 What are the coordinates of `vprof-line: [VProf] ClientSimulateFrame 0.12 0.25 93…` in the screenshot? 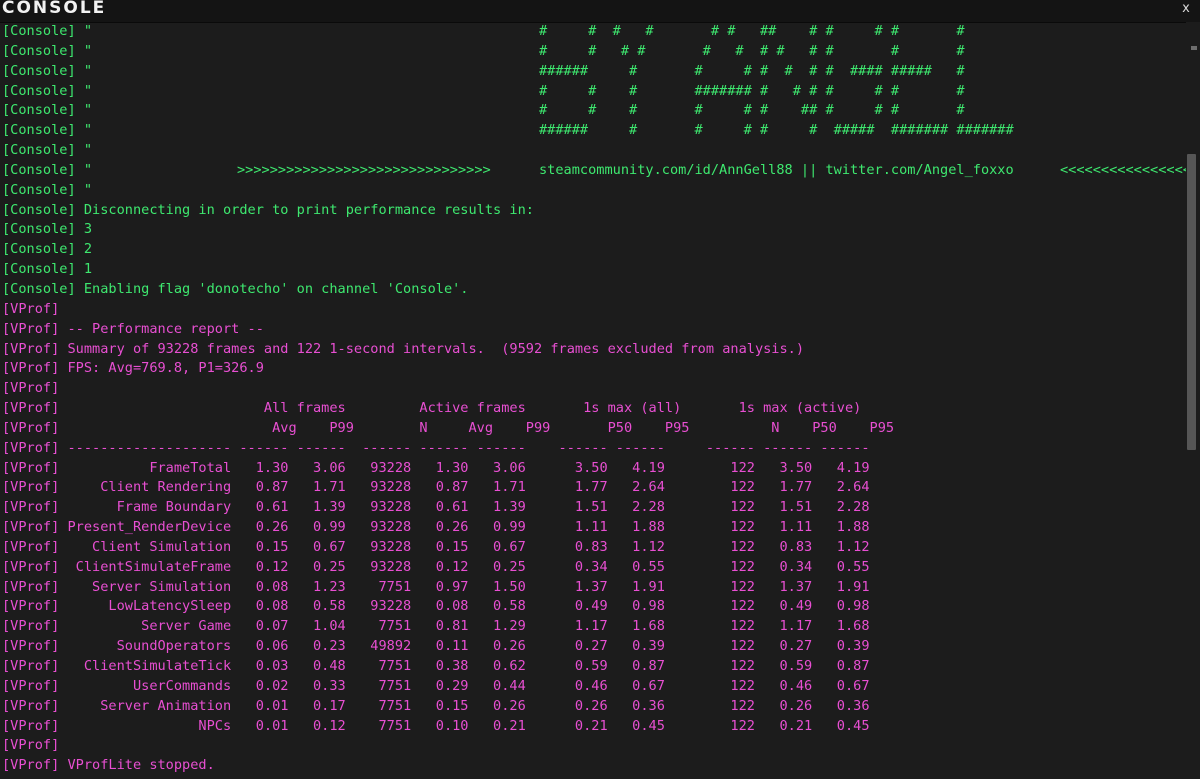 It's located at (593, 568).